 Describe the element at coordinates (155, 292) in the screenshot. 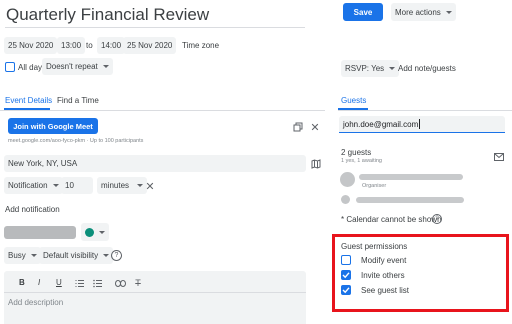

I see `editor-toolbar-divider` at that location.